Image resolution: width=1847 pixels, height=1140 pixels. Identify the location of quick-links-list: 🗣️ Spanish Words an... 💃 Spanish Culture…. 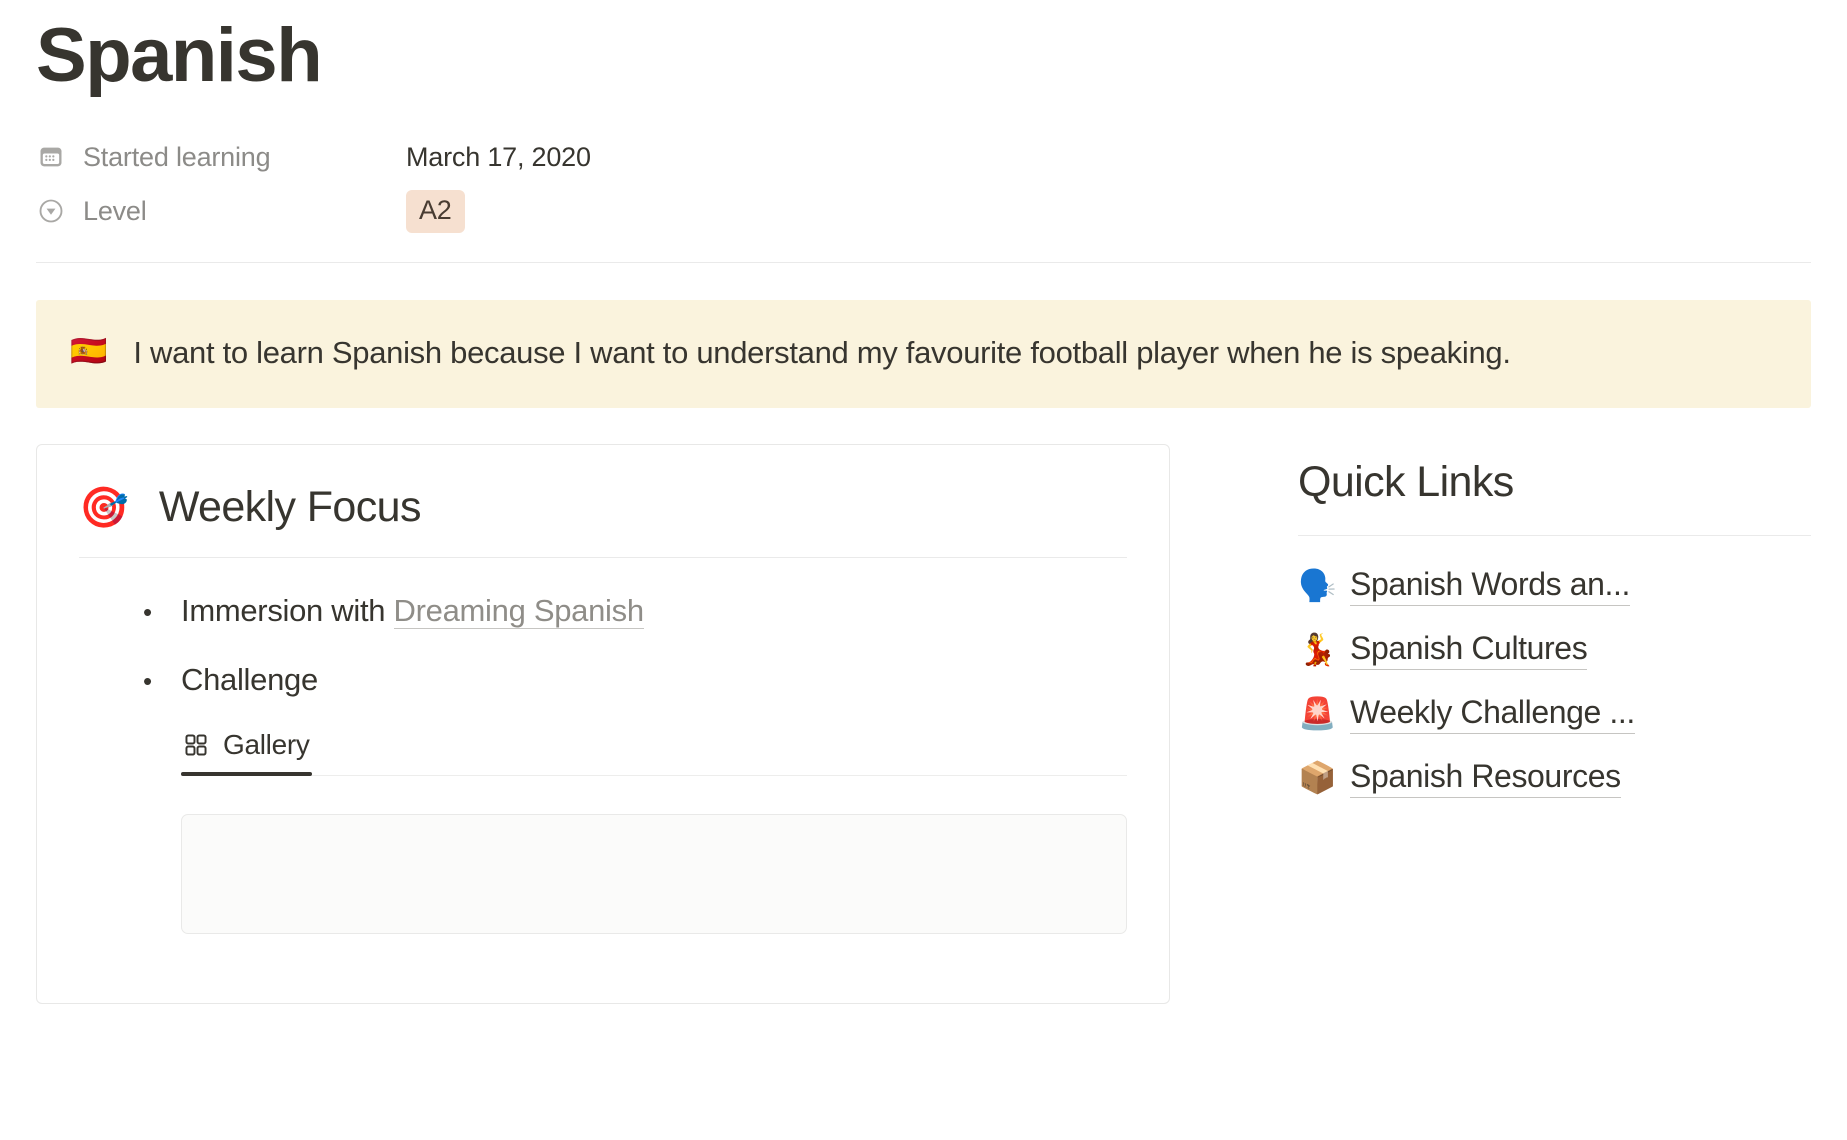
(1554, 682).